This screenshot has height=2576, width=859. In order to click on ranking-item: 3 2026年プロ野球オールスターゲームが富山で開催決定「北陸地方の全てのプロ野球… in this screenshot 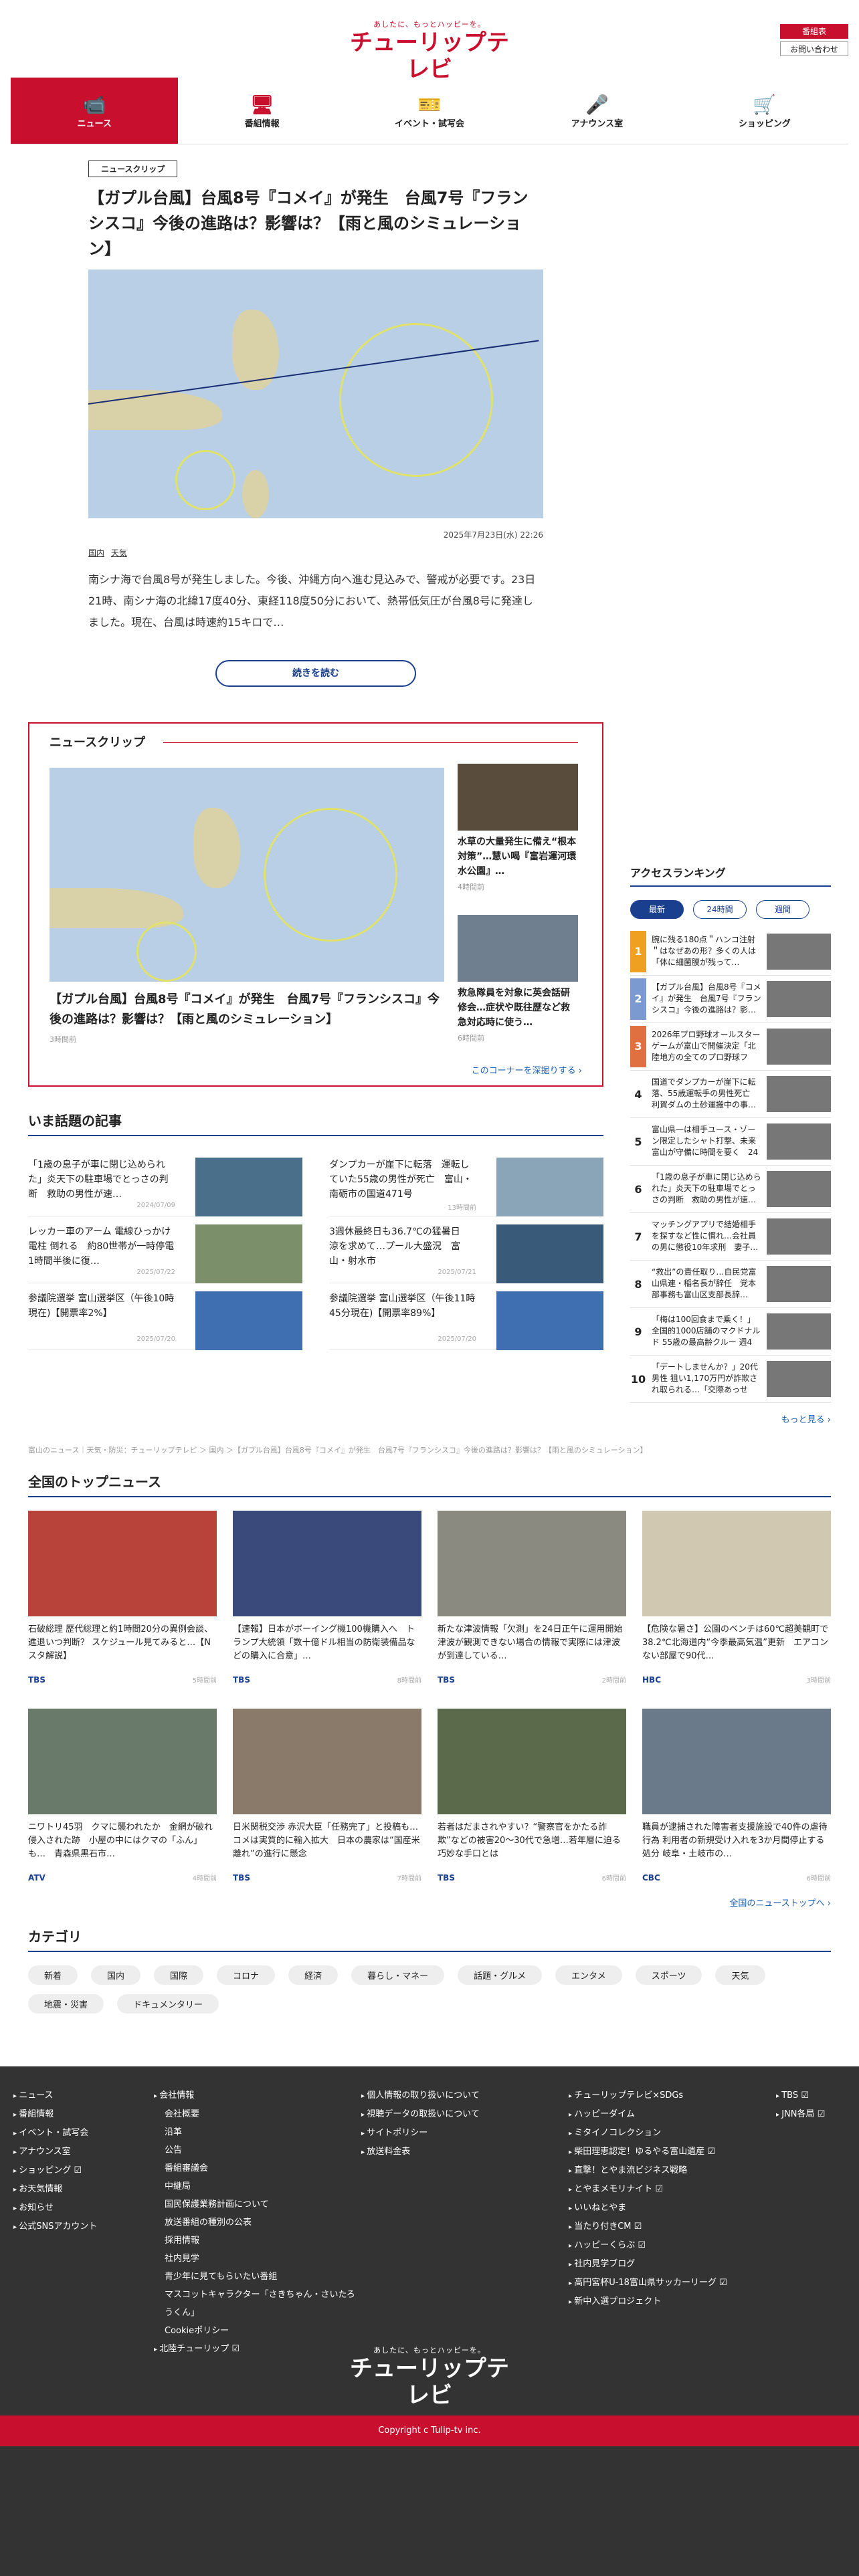, I will do `click(730, 1047)`.